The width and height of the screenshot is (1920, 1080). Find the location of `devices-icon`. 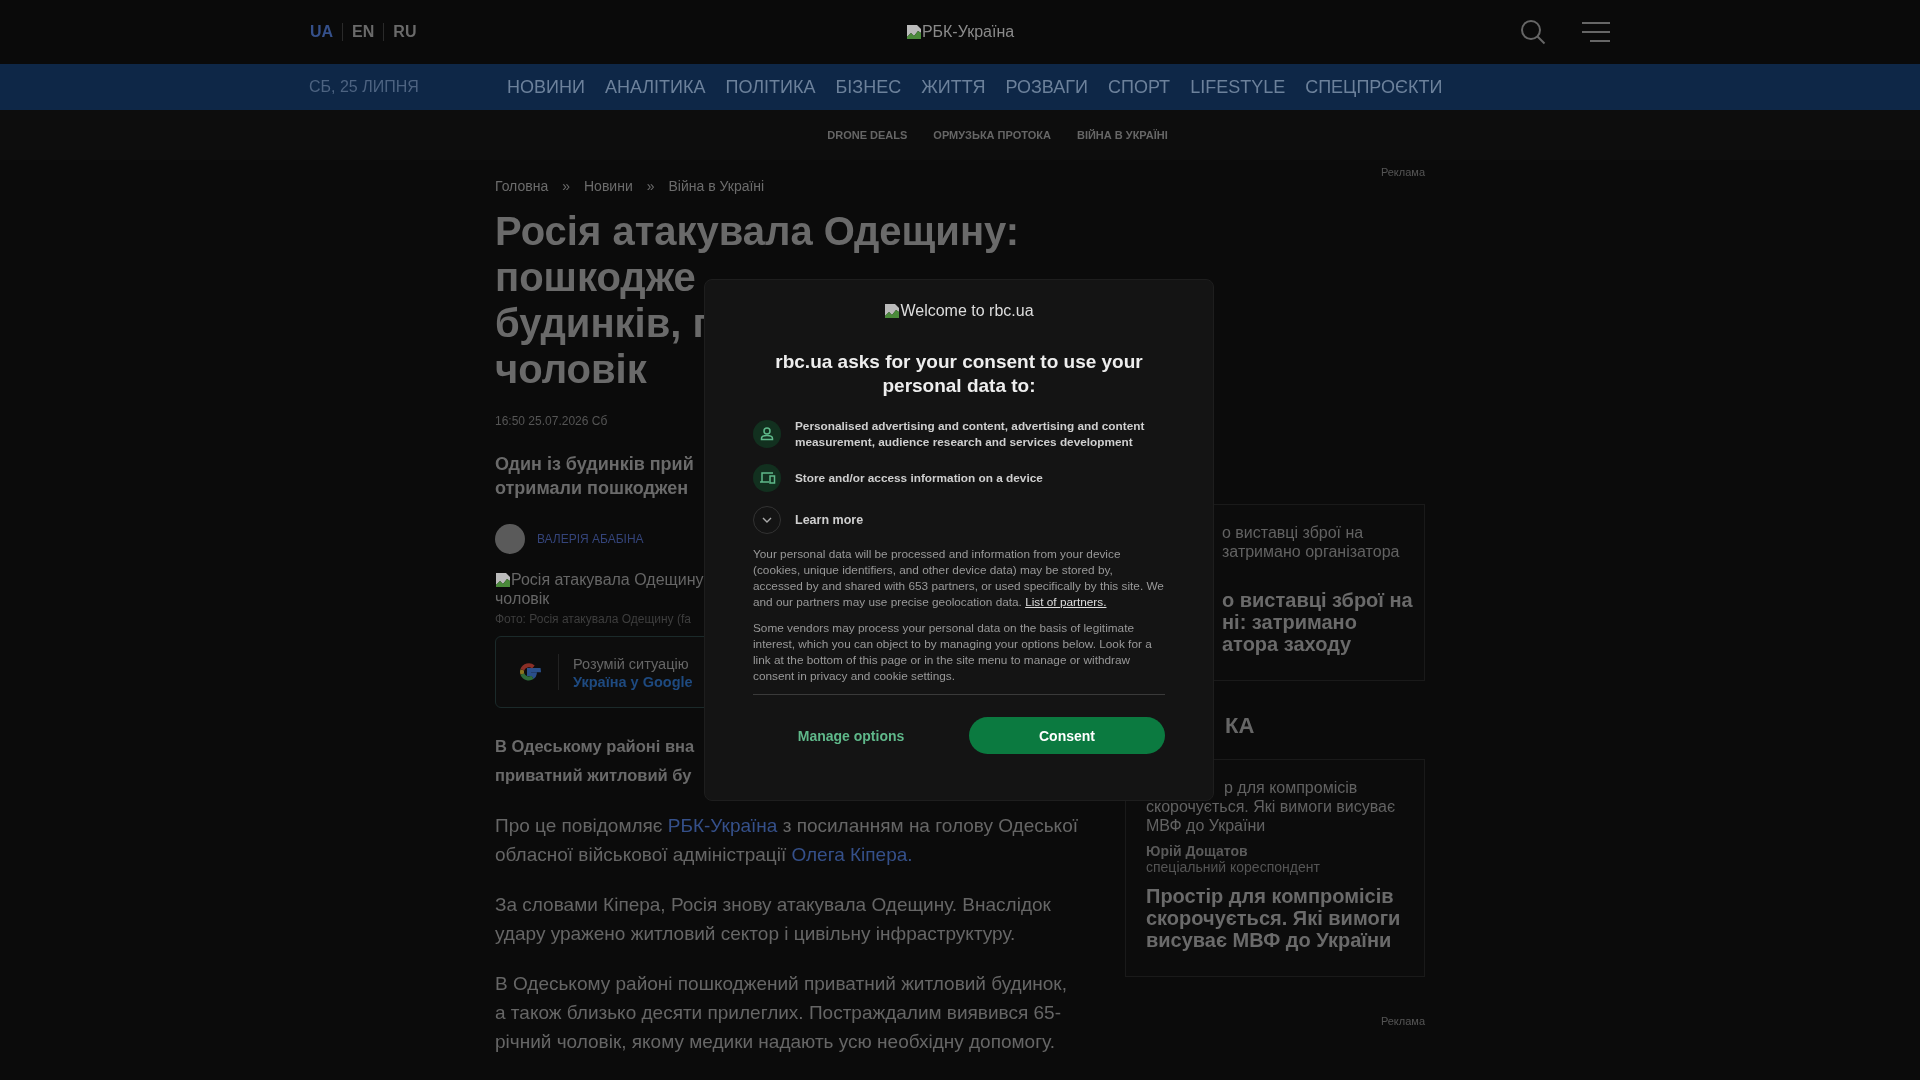

devices-icon is located at coordinates (767, 478).